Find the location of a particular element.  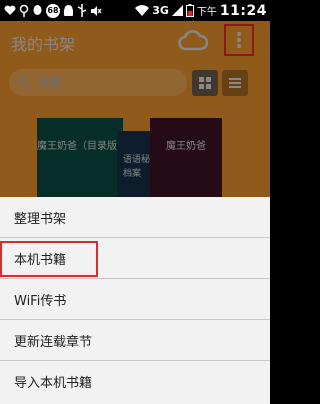

menu-item-organize-shelf: 整理书架 is located at coordinates (135, 217).